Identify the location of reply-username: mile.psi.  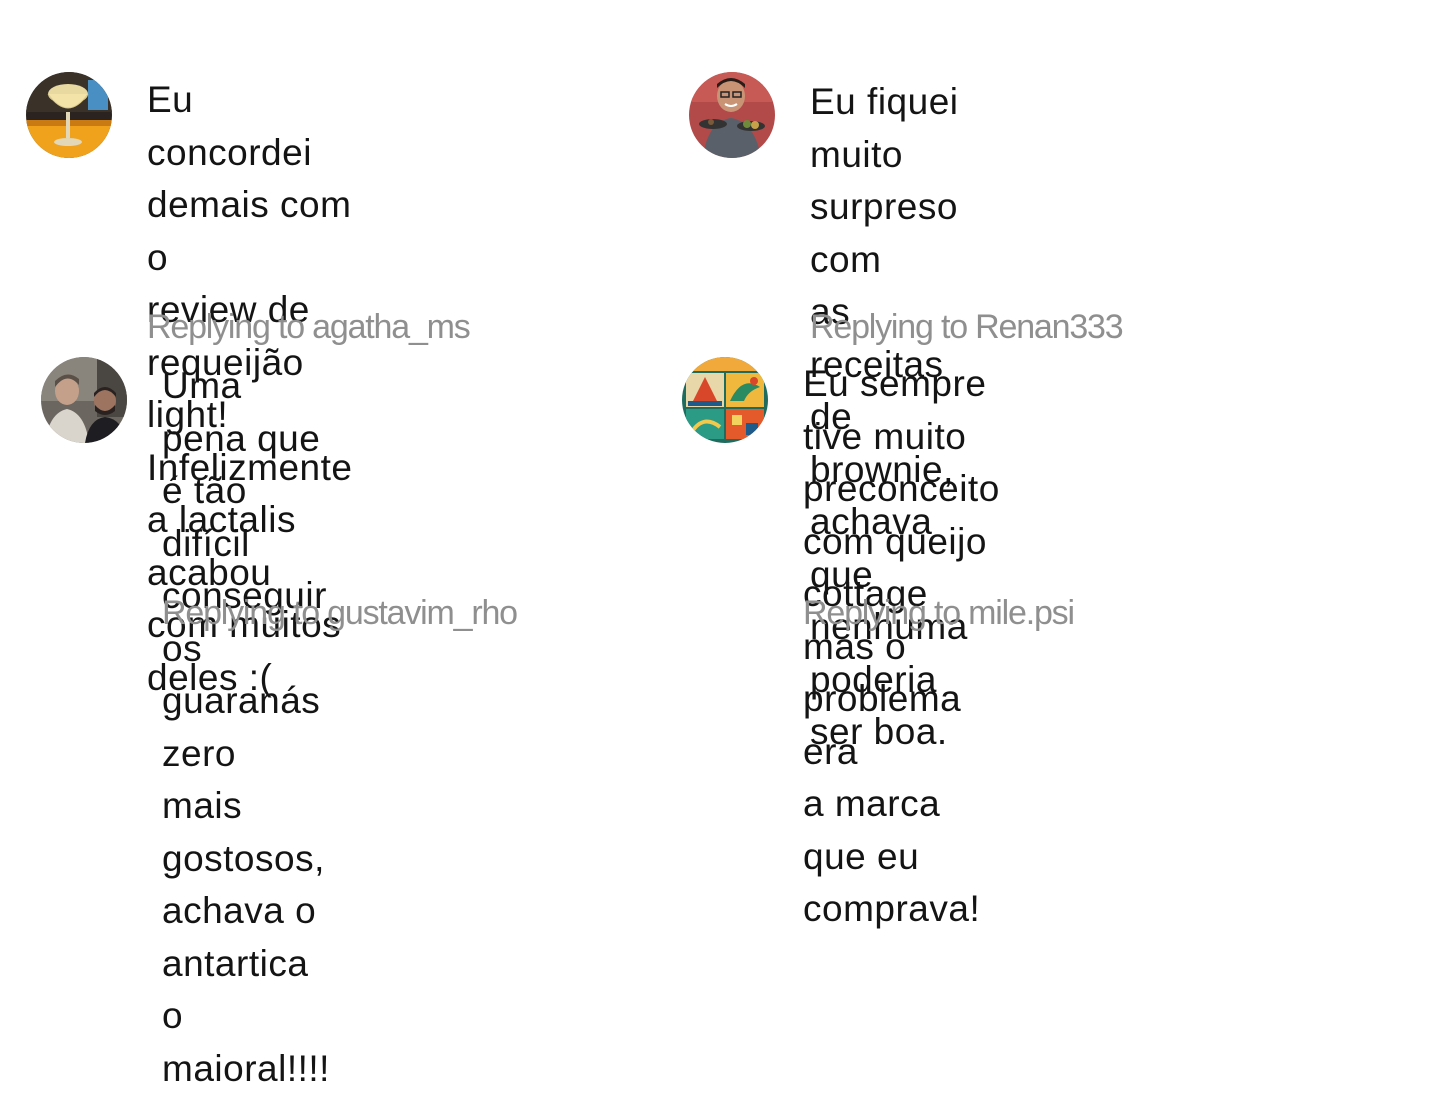
(1021, 613).